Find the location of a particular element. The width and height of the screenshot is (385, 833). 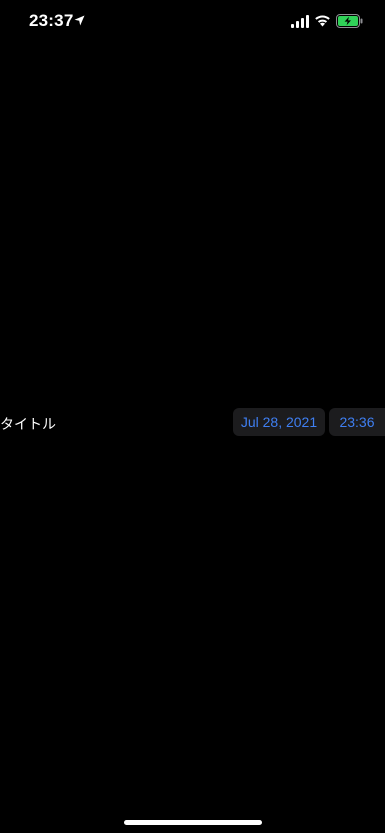

battery-charging-icon is located at coordinates (349, 21).